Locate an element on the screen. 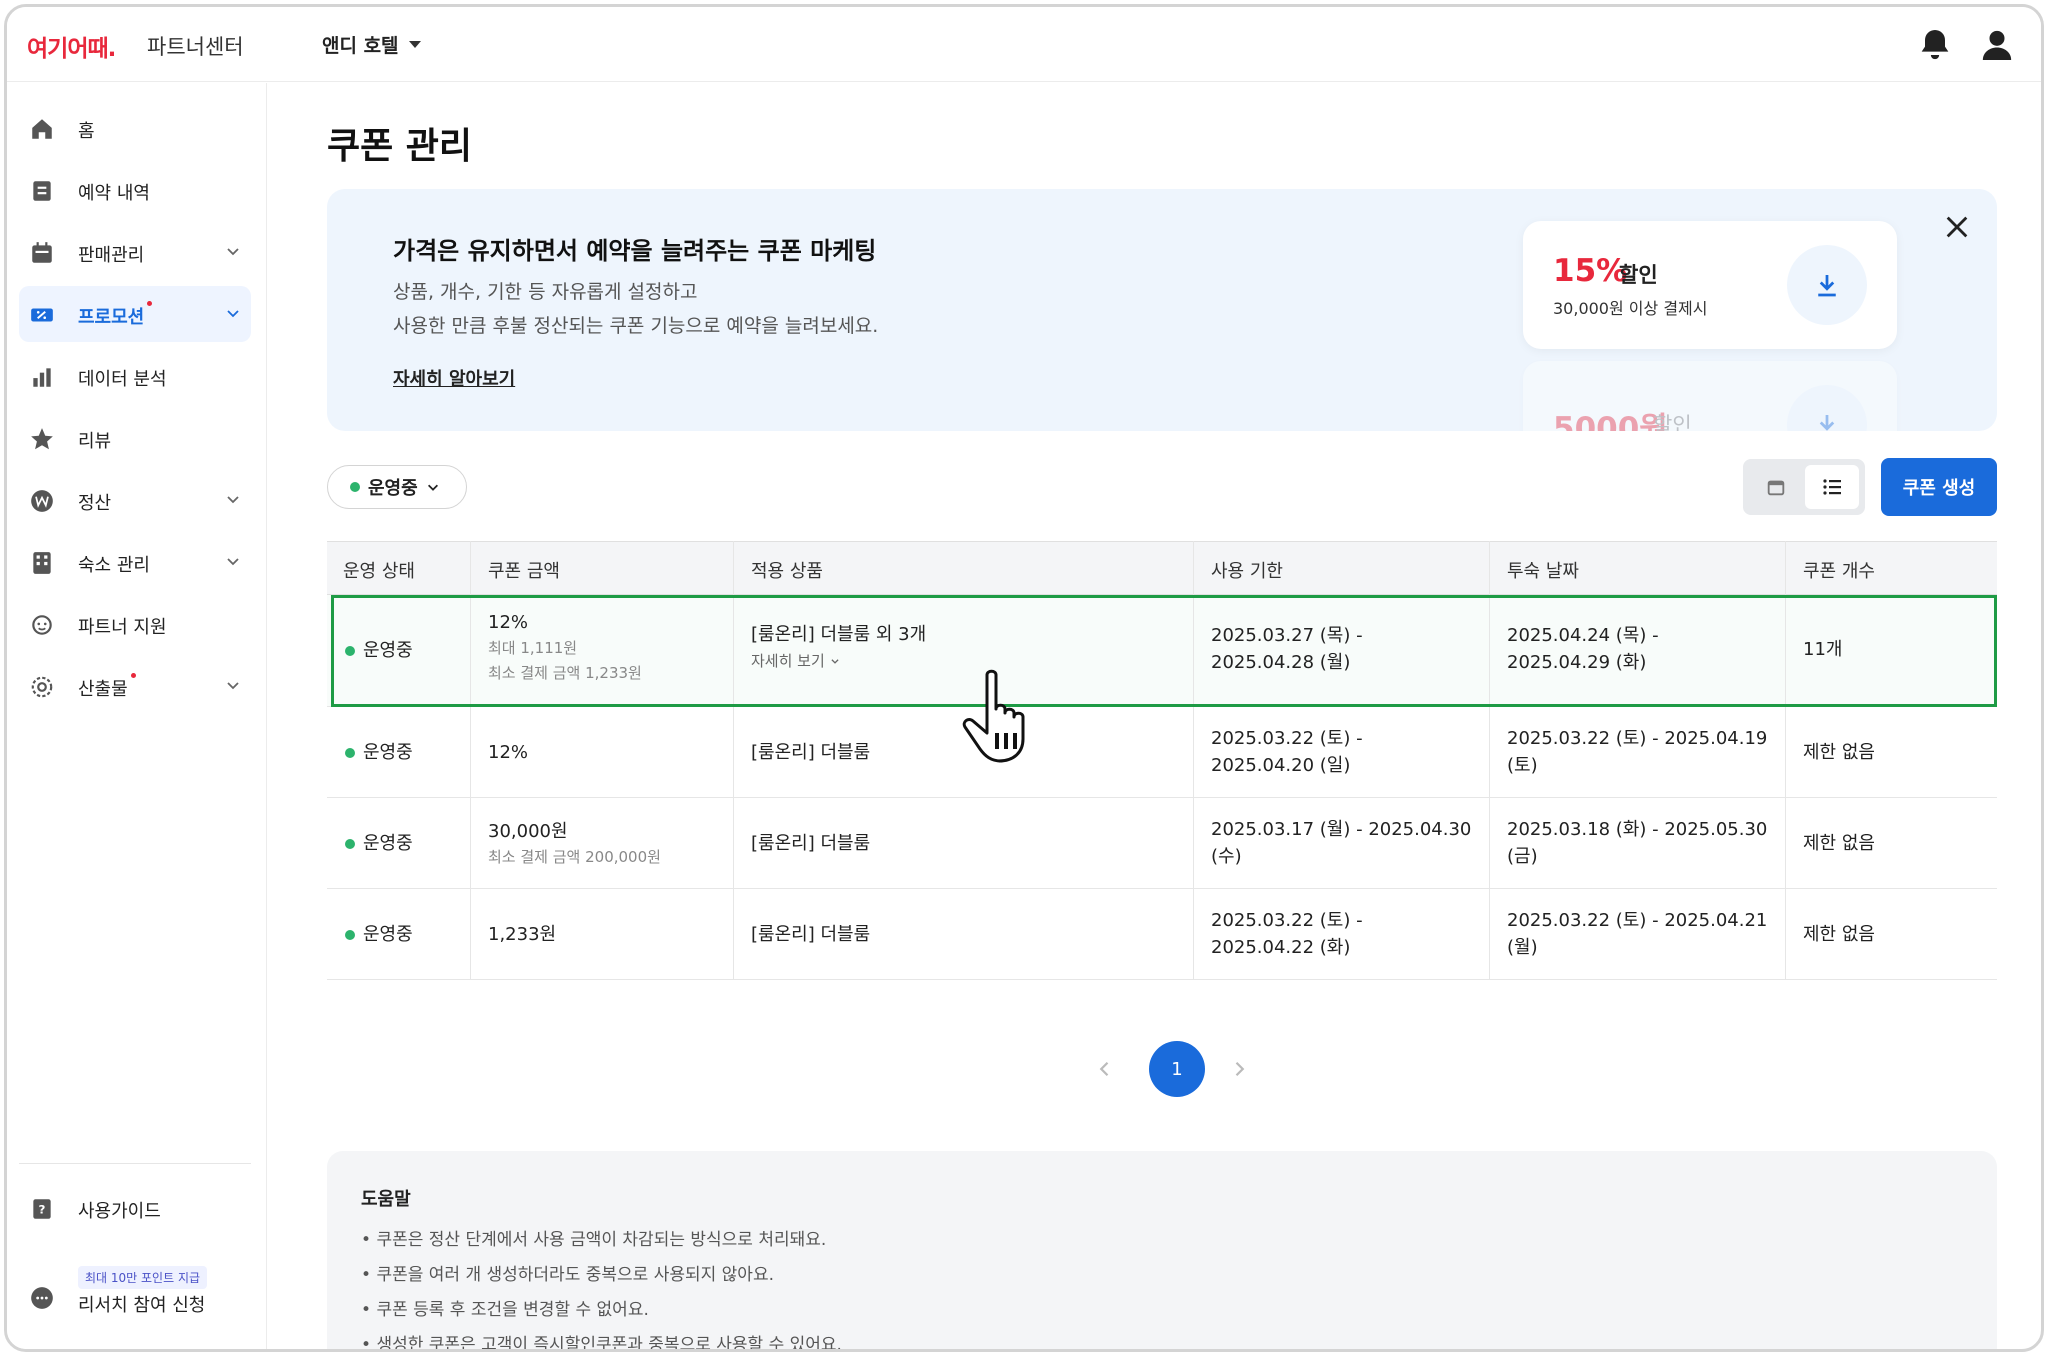 This screenshot has height=1356, width=2048. help-title: 도움말 is located at coordinates (386, 1199).